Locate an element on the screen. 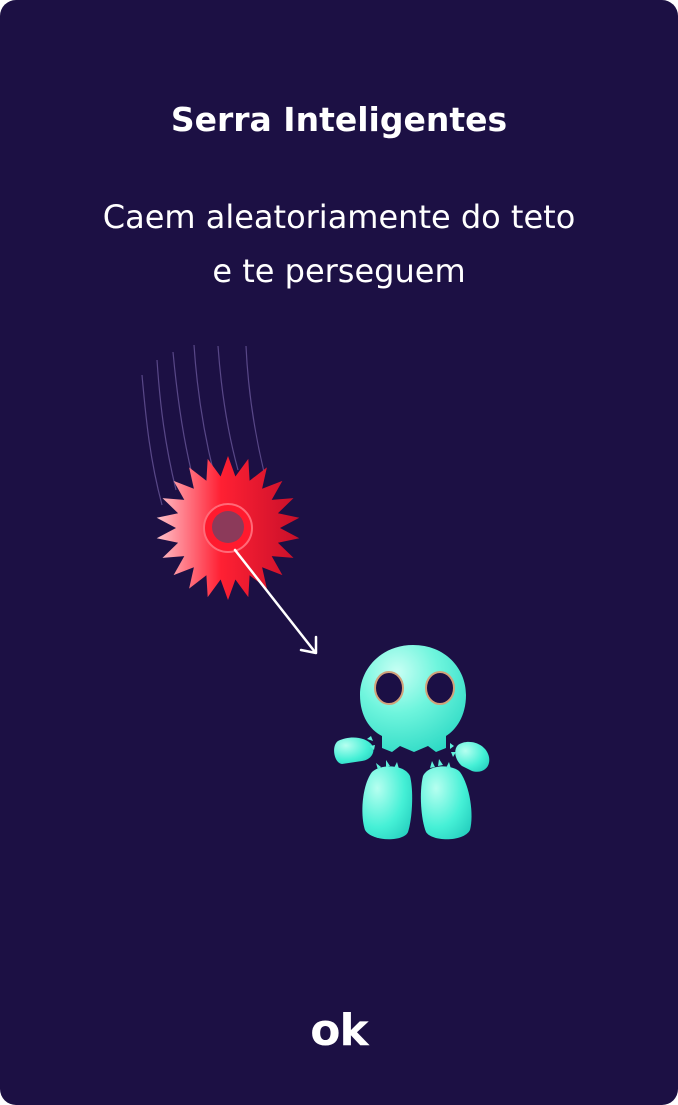 This screenshot has height=1105, width=678. ghost-creature-icon is located at coordinates (412, 742).